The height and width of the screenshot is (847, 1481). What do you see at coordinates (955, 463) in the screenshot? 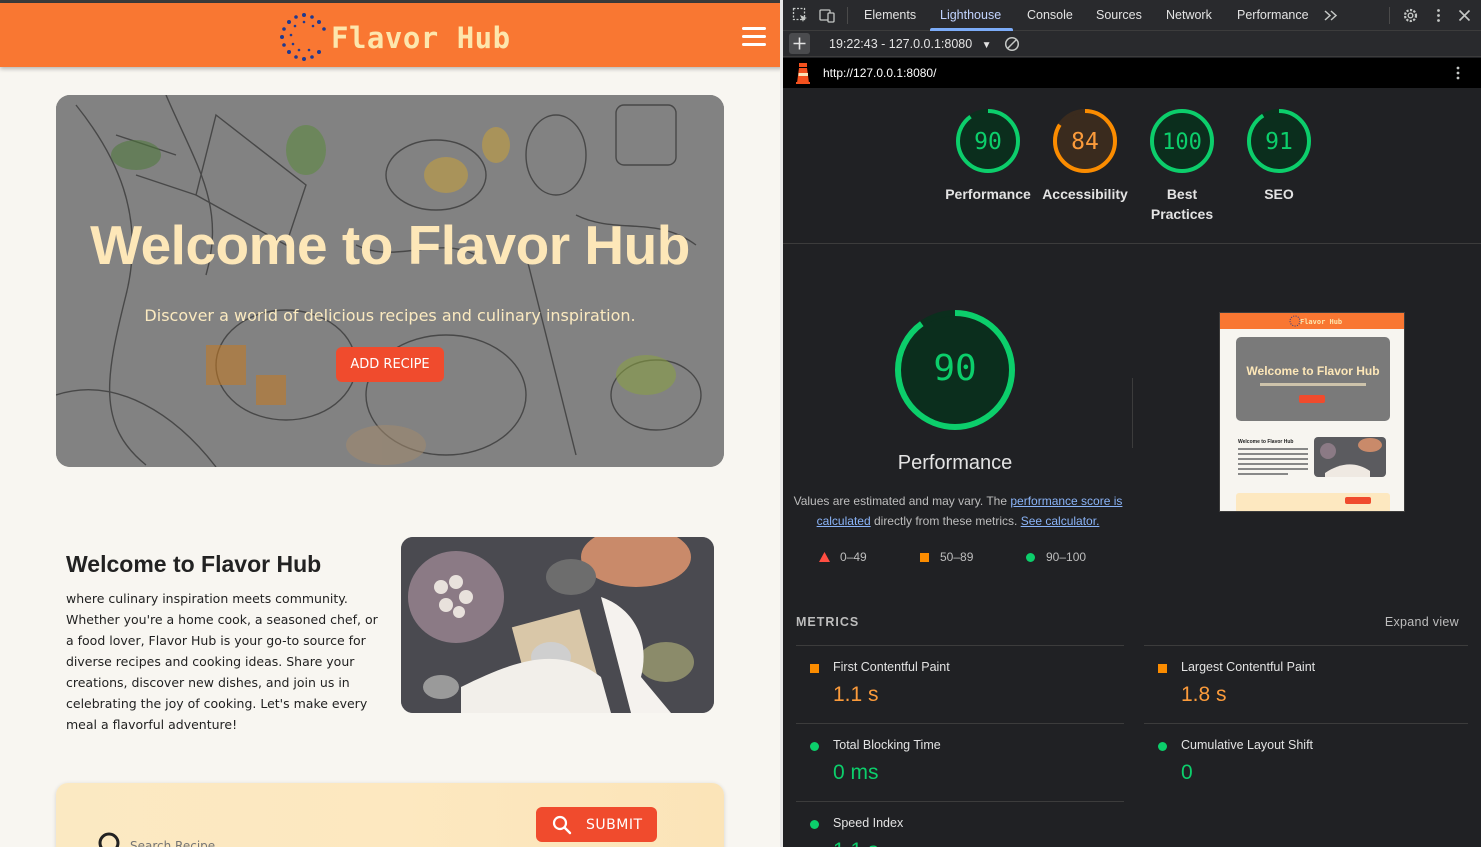
I see `performance-title: Performance` at bounding box center [955, 463].